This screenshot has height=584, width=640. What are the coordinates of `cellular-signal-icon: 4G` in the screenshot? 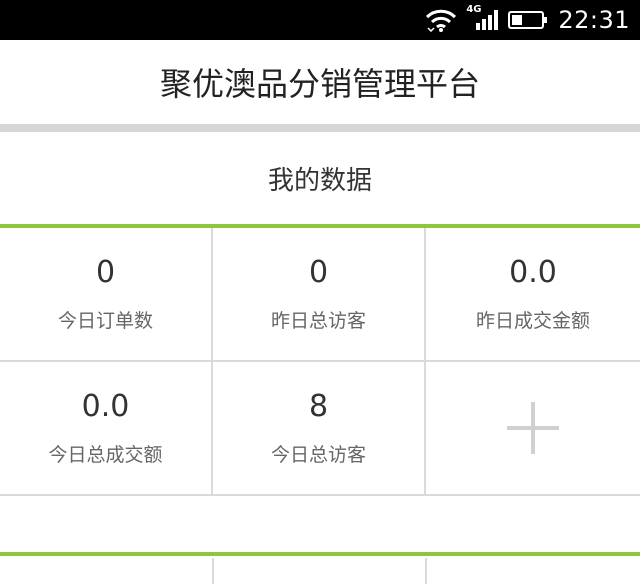 It's located at (482, 18).